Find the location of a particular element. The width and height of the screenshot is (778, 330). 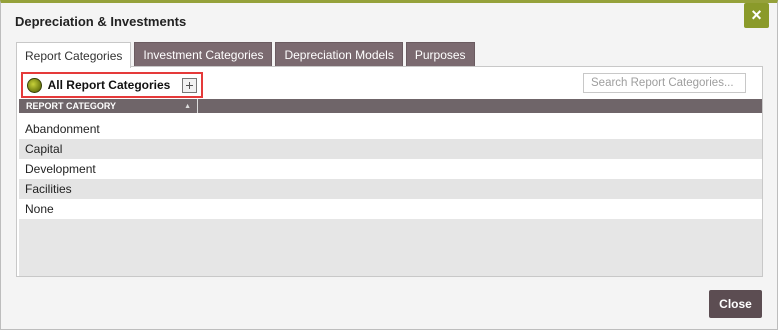

add-icon is located at coordinates (189, 85).